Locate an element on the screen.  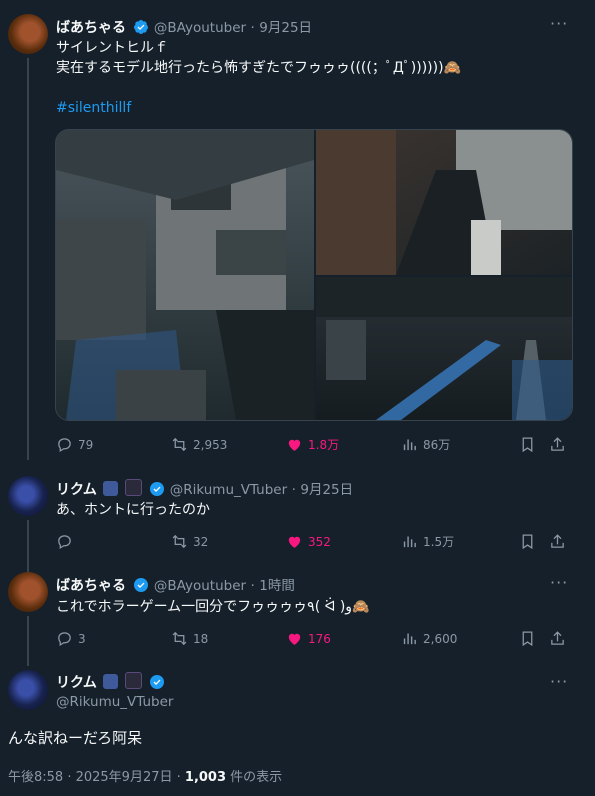
retweet-count: 32 is located at coordinates (201, 541).